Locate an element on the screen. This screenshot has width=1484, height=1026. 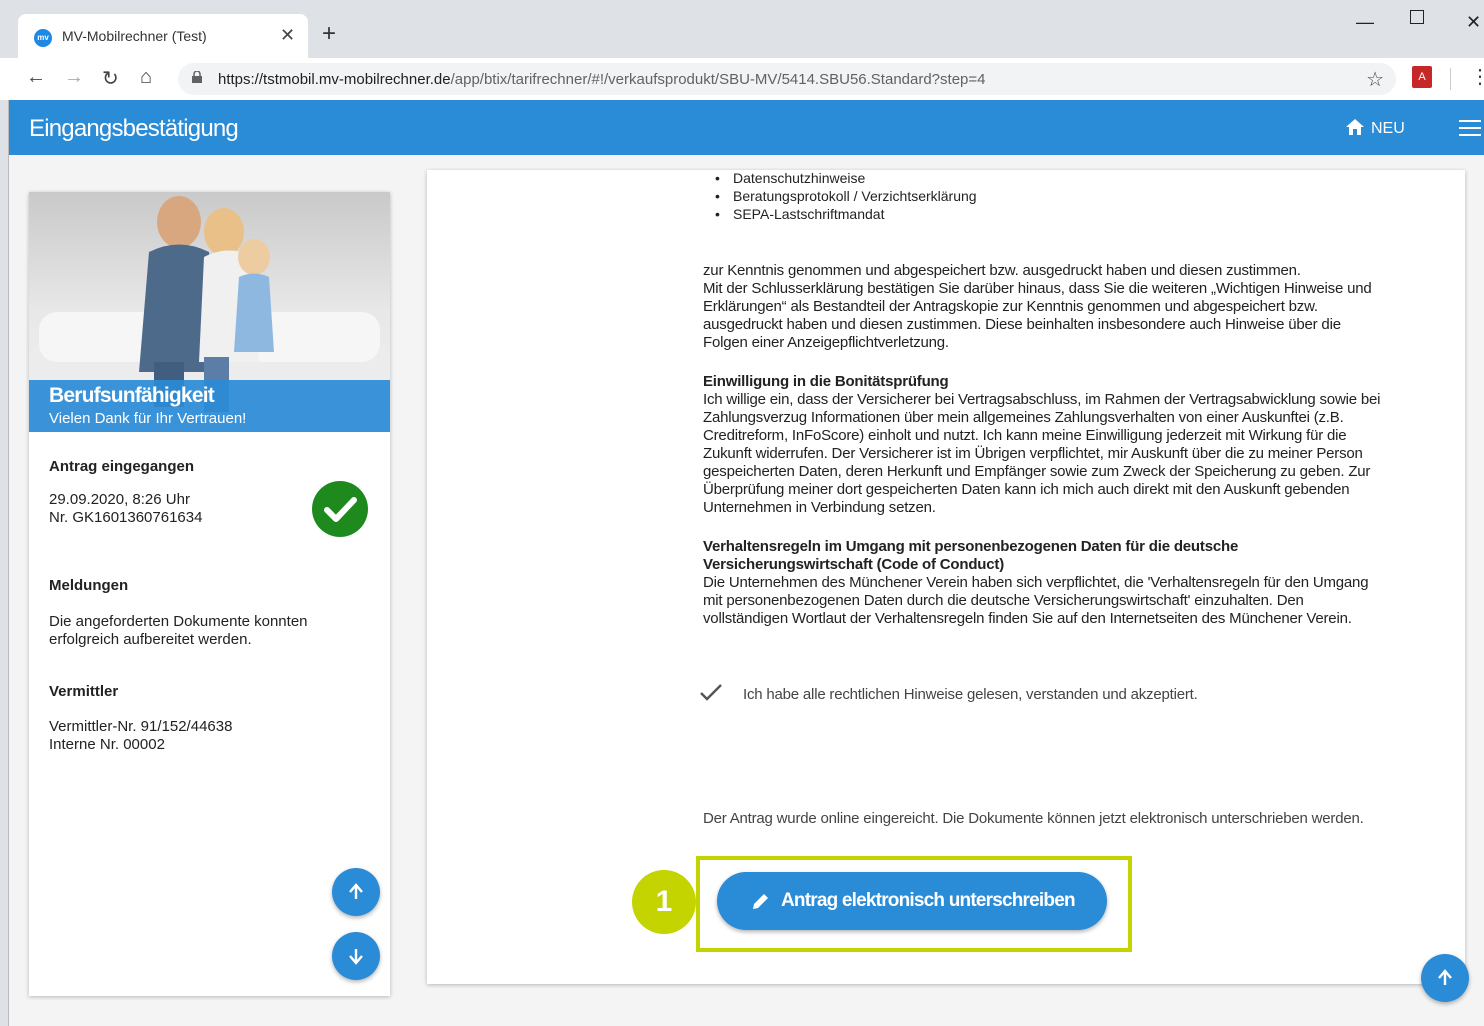
back-icon: ← is located at coordinates (36, 77).